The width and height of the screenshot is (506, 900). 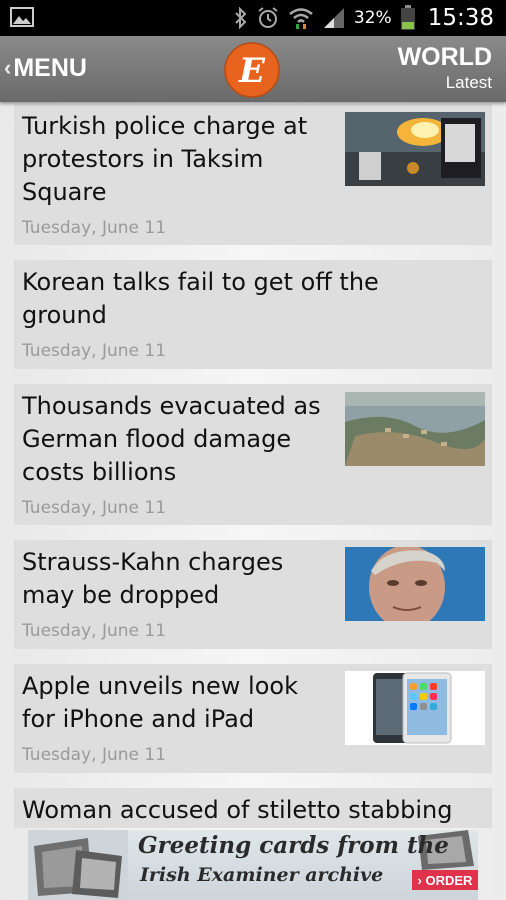 I want to click on menu-button: ‹ MENU, so click(x=45, y=68).